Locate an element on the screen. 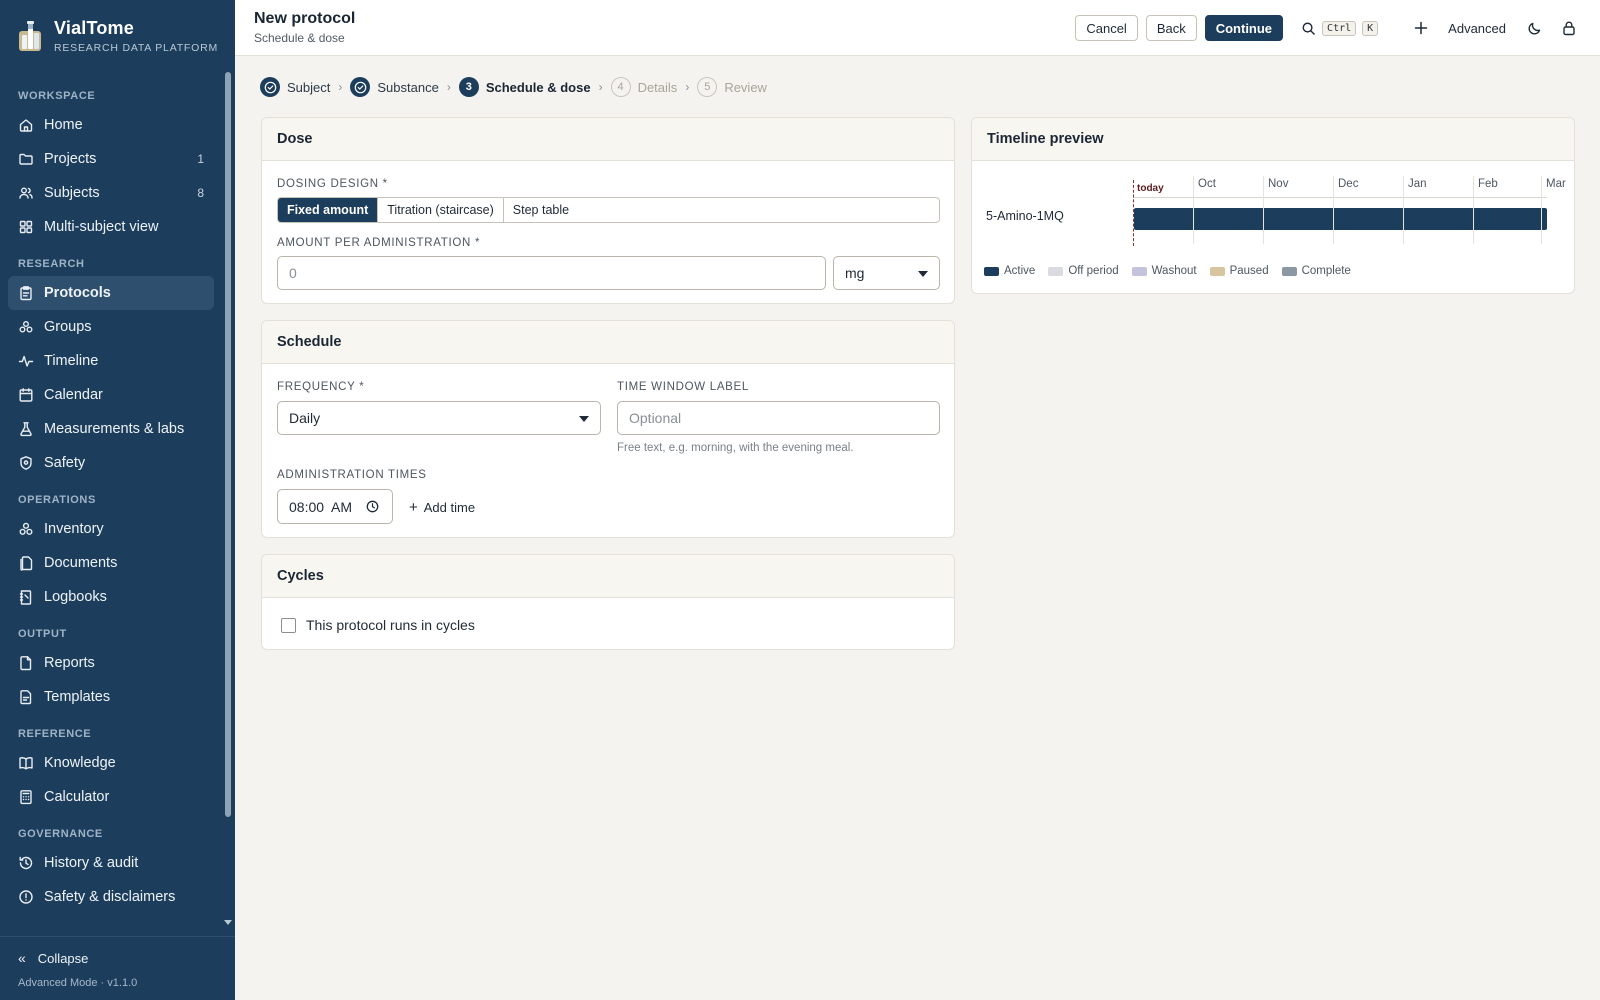  theme-toggle-button is located at coordinates (1535, 28).